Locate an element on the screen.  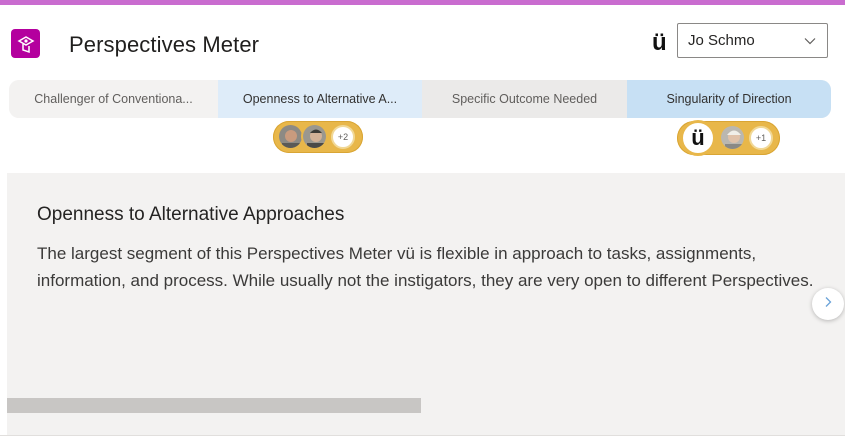
chevron-right-icon is located at coordinates (828, 304).